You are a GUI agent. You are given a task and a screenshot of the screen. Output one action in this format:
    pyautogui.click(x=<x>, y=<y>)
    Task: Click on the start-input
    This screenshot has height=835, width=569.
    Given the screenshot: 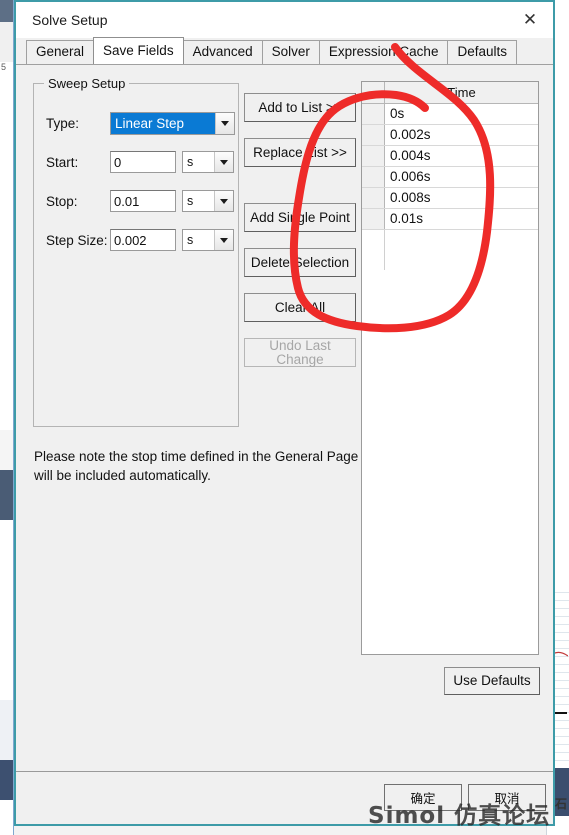 What is the action you would take?
    pyautogui.click(x=143, y=162)
    